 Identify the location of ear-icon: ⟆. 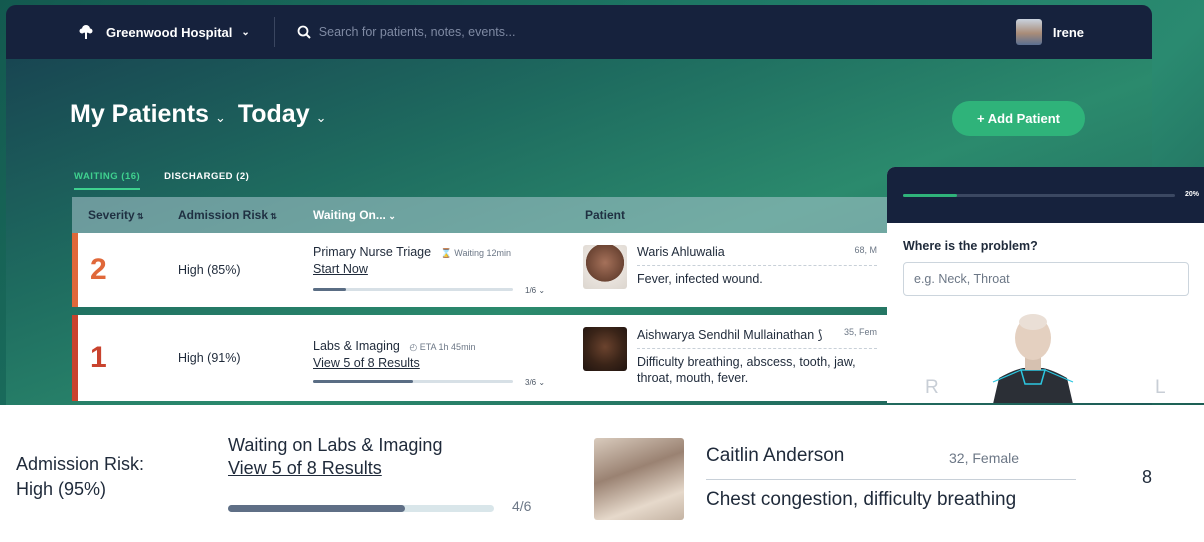
(820, 335).